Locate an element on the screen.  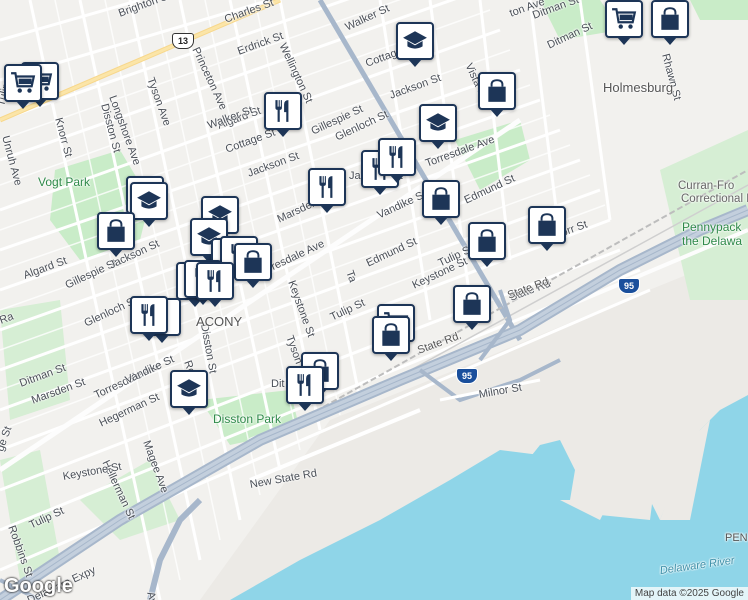
place-label: Curran-Fro is located at coordinates (706, 186).